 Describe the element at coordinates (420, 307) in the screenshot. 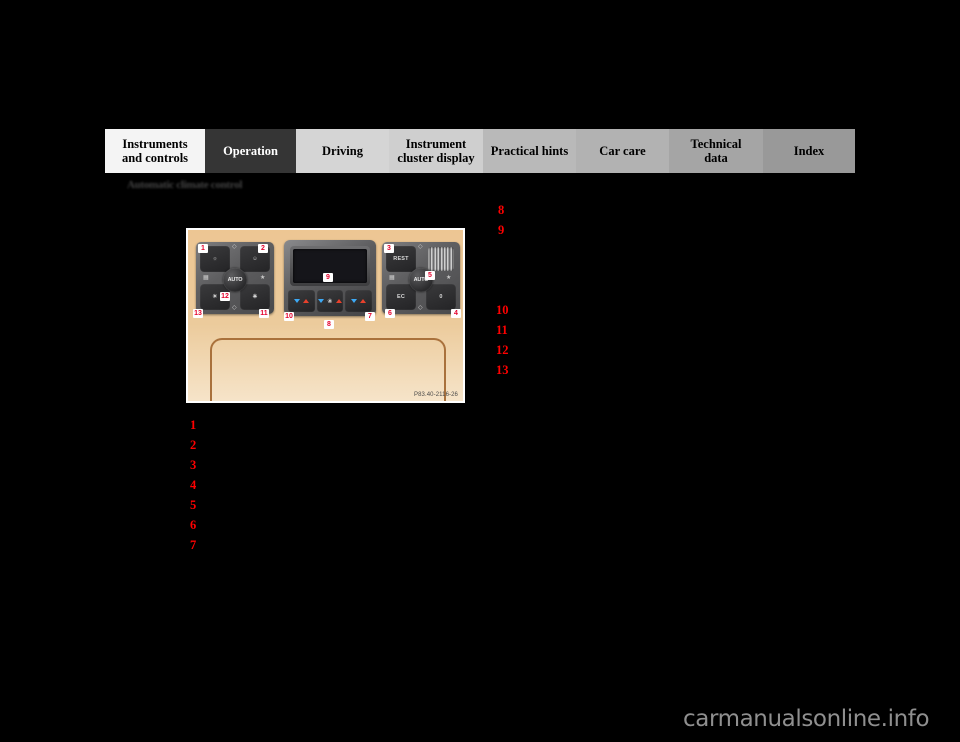

I see `airflow-down-icon-right: ◇` at that location.